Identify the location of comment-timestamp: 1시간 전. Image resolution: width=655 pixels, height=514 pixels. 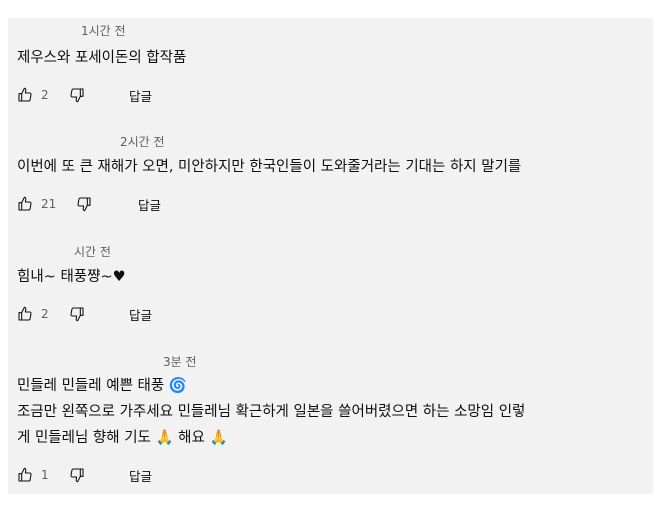
(103, 31).